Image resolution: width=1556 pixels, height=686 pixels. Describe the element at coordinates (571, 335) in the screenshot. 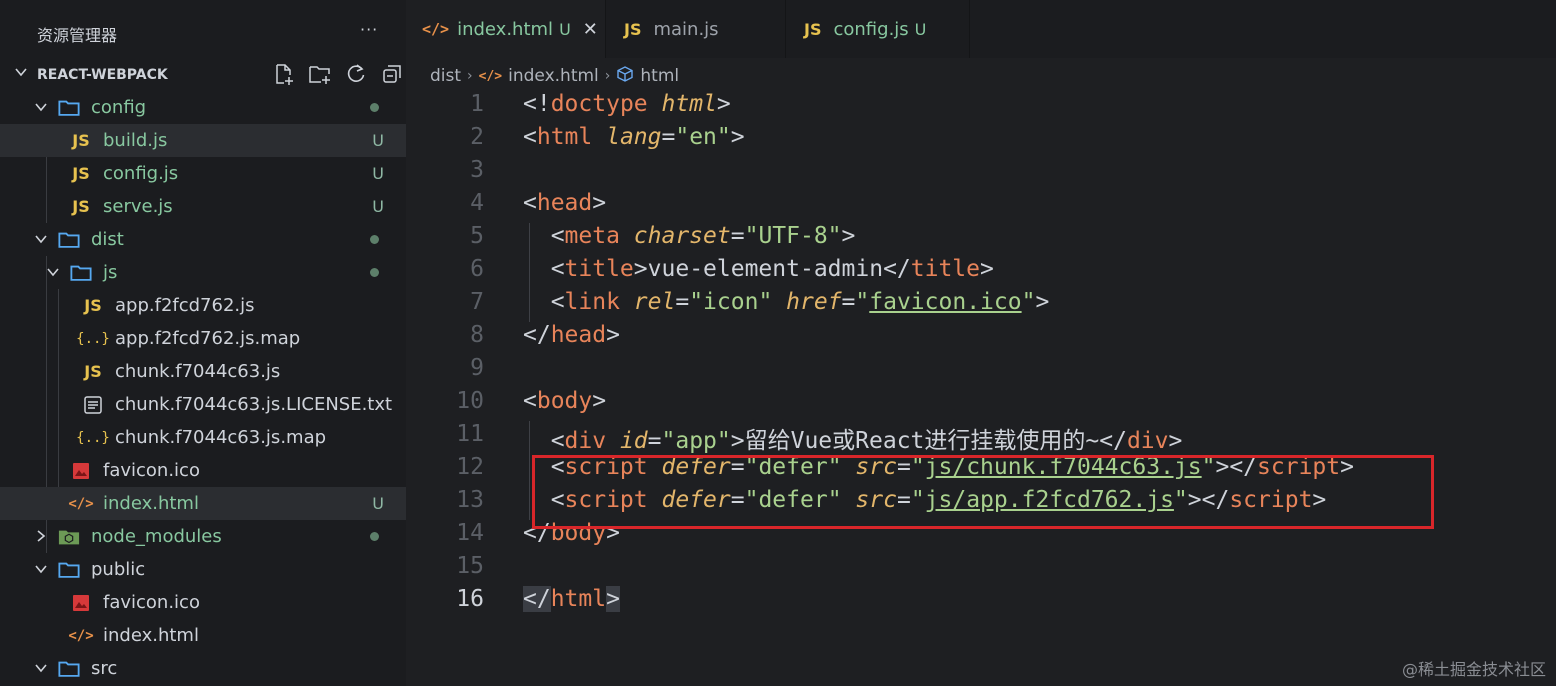

I see `code-line: </head>` at that location.